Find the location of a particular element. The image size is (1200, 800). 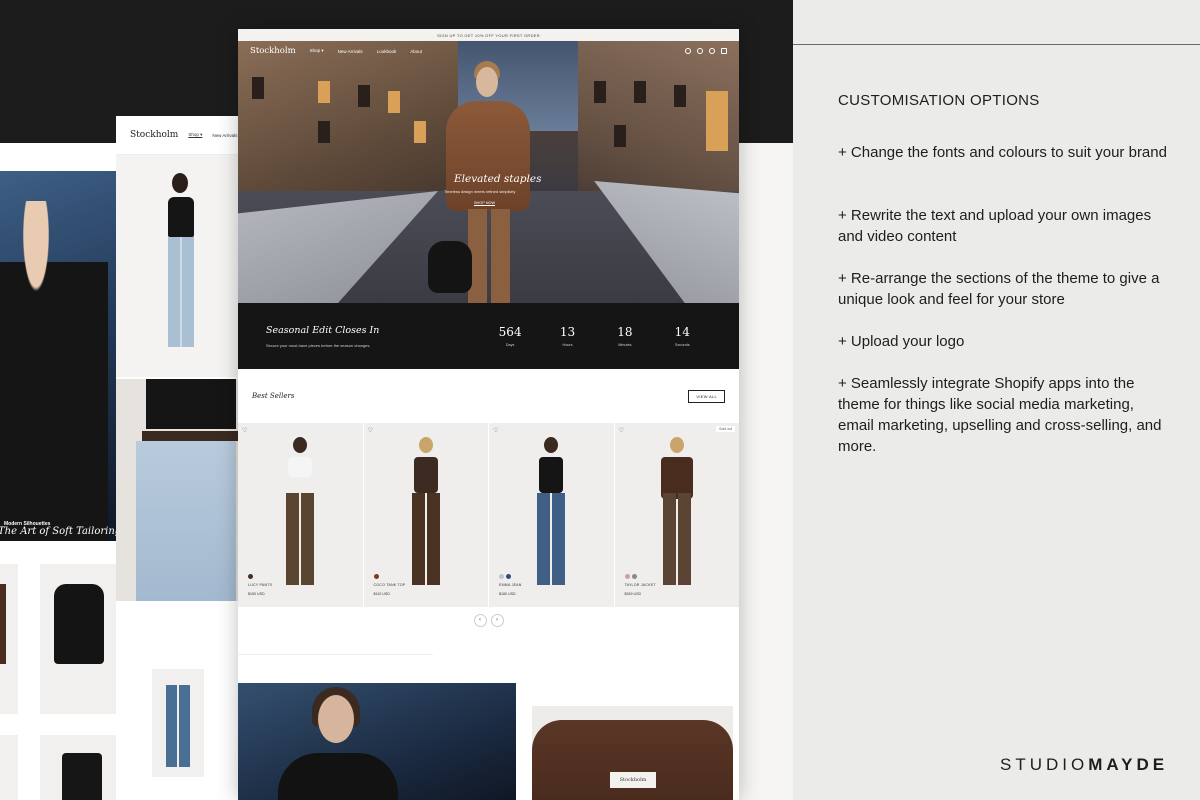

countdown-days: 564 Days is located at coordinates (509, 336).